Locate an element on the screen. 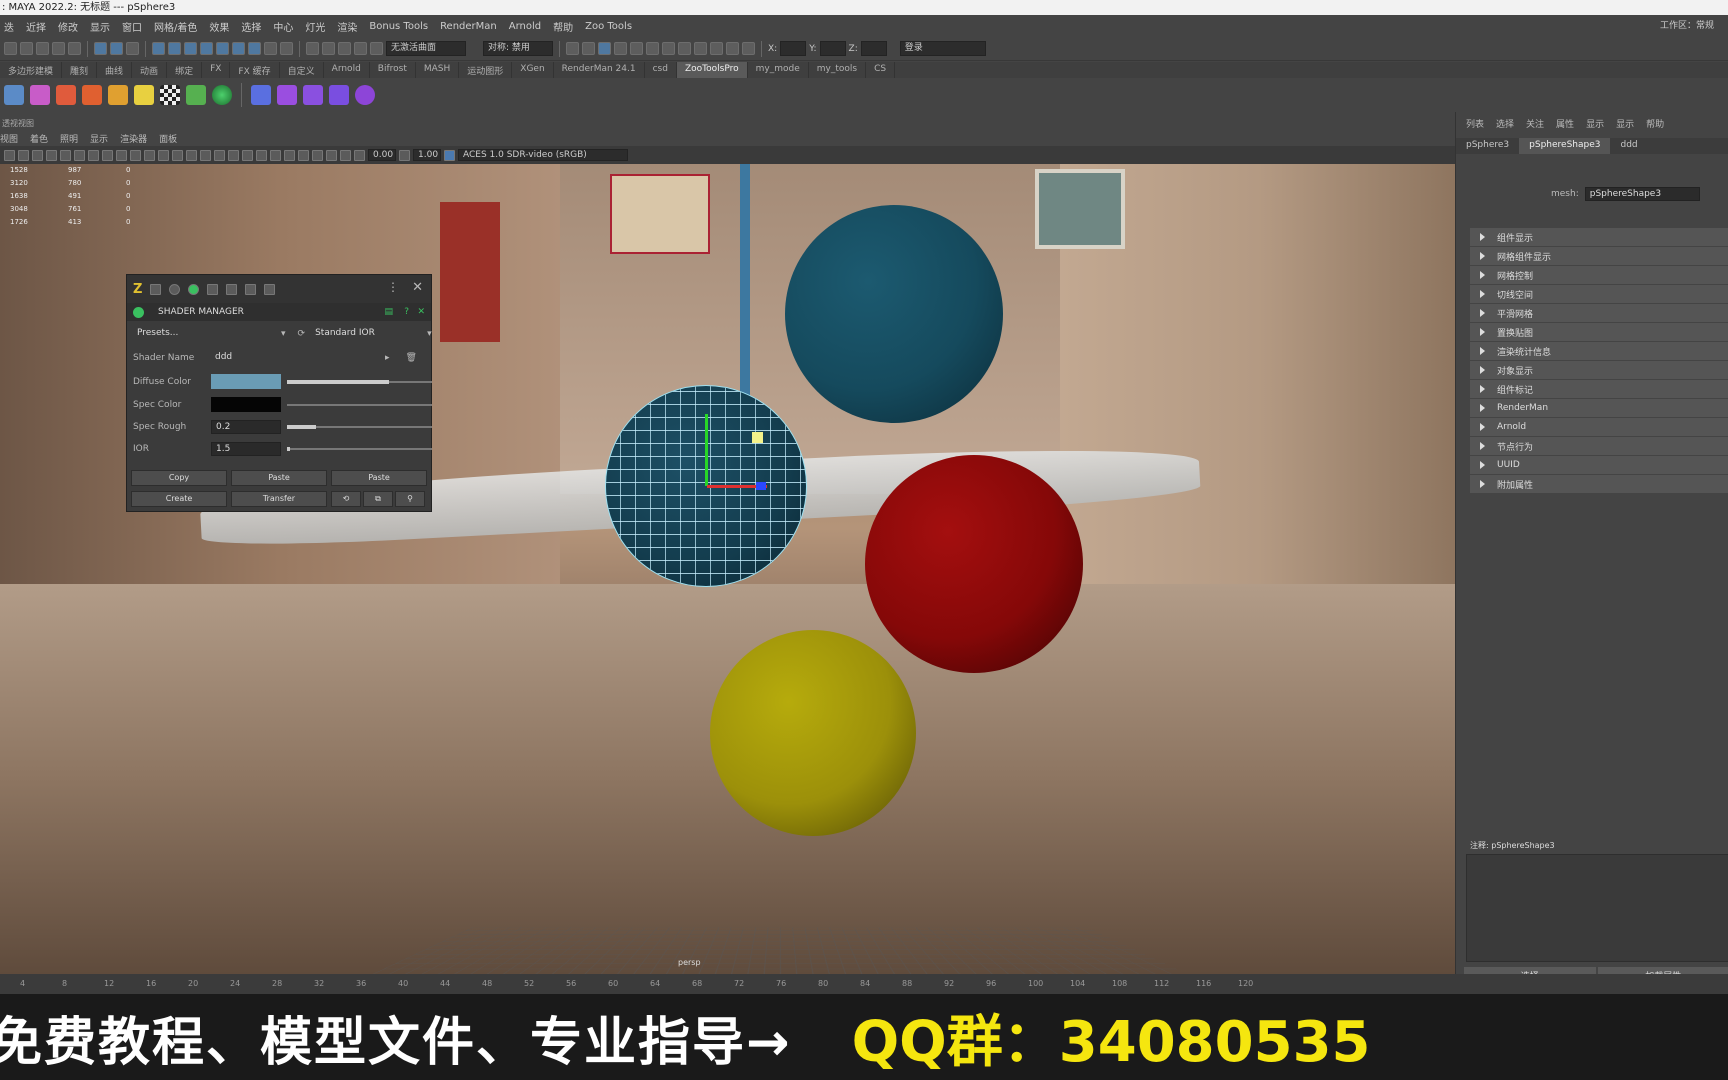 The image size is (1728, 1080). wireframe-on-shaded-icon is located at coordinates (191, 155).